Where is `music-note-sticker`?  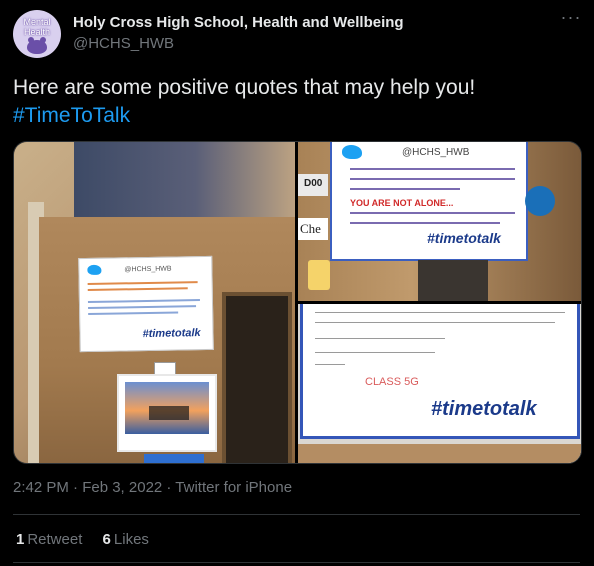 music-note-sticker is located at coordinates (319, 275).